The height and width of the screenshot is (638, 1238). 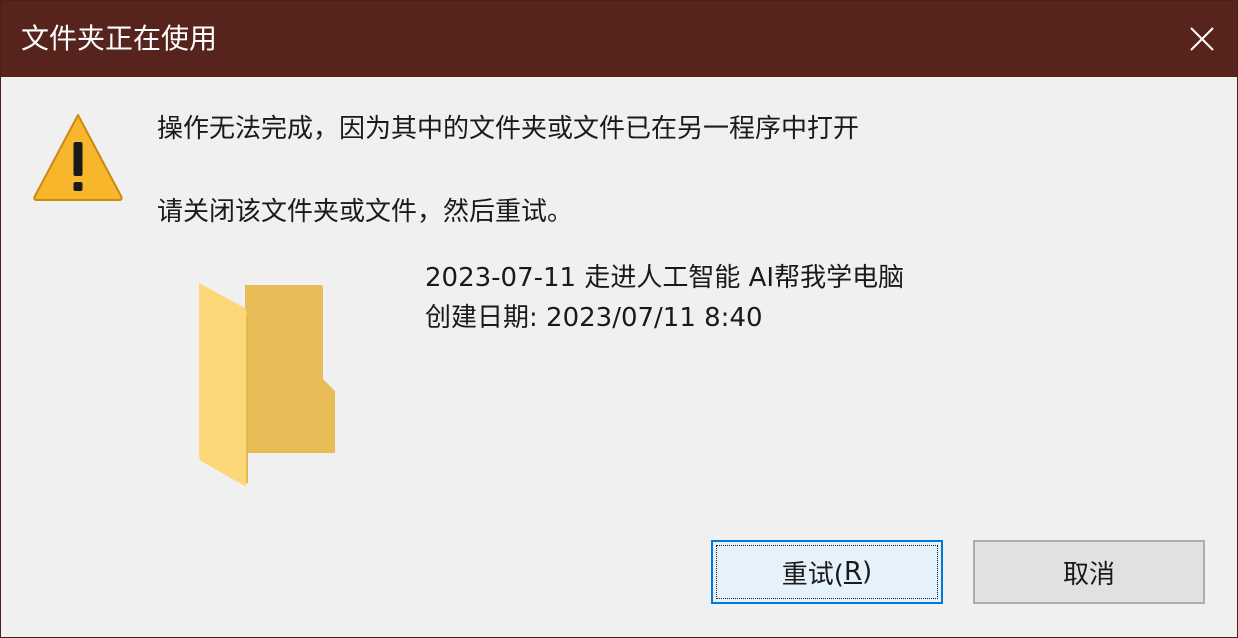 I want to click on close-icon, so click(x=1202, y=39).